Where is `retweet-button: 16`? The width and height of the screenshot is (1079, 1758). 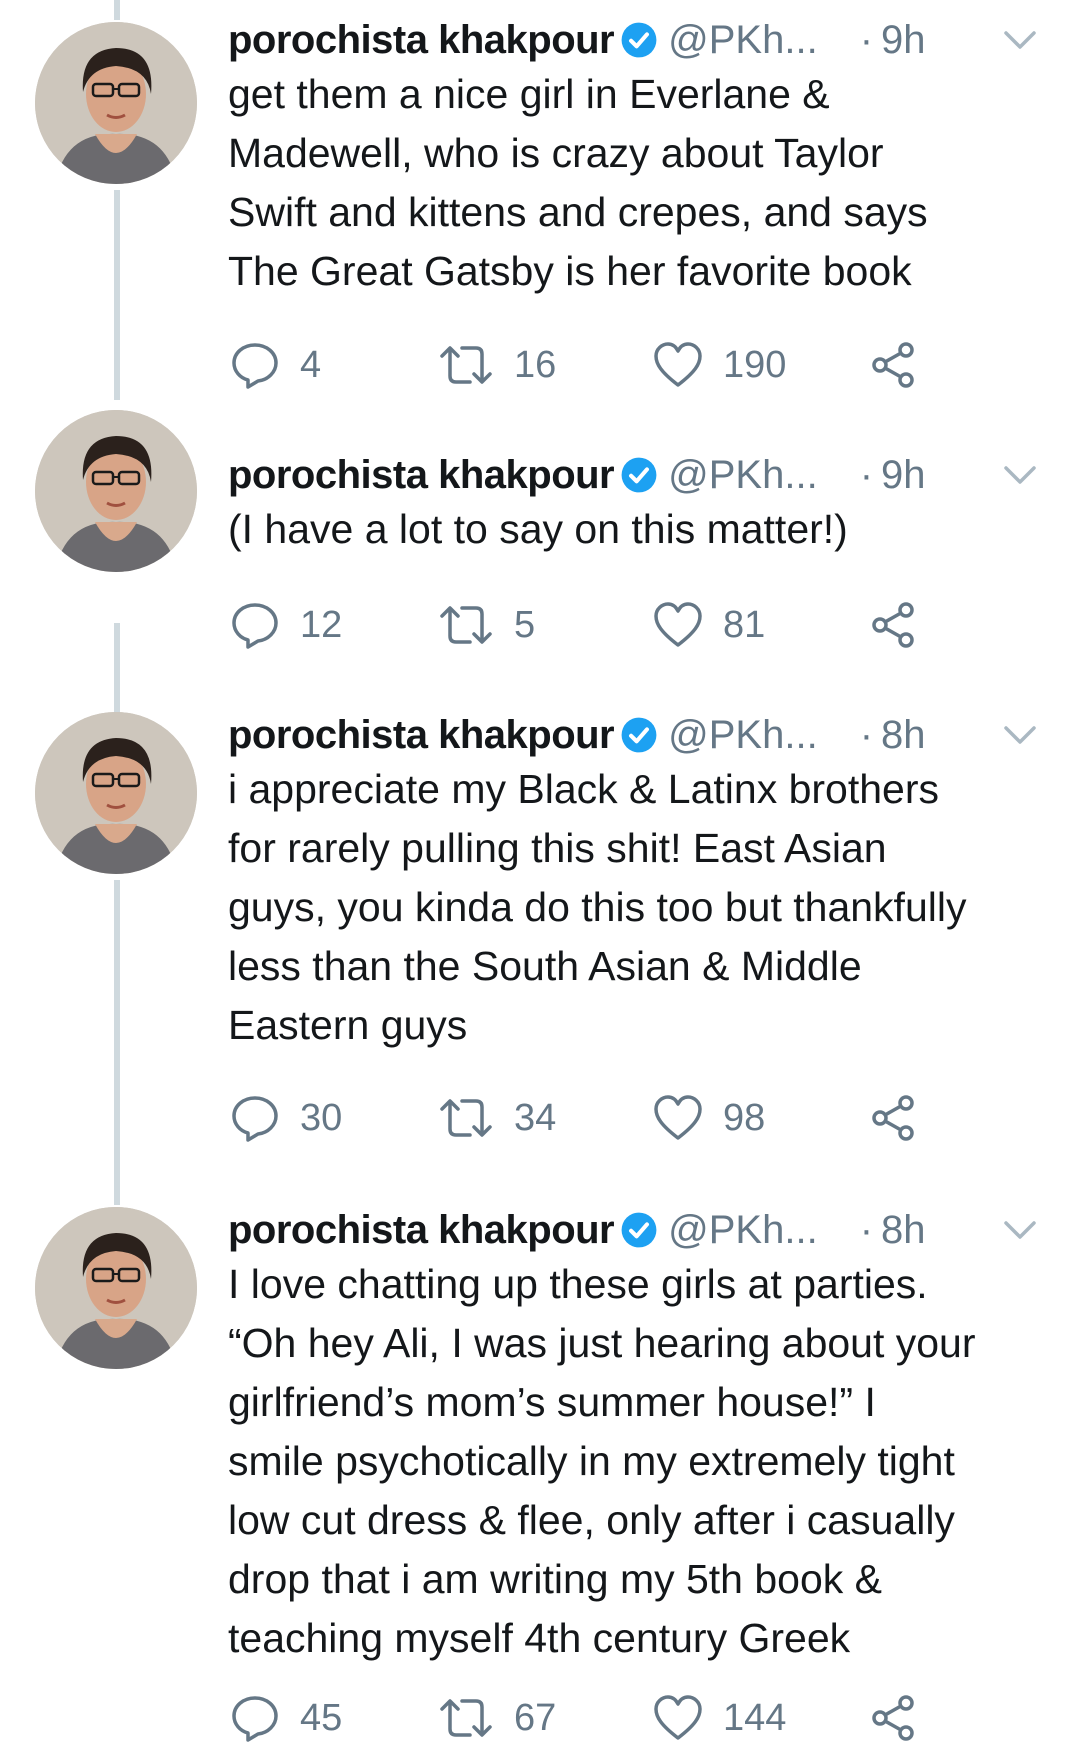 retweet-button: 16 is located at coordinates (497, 365).